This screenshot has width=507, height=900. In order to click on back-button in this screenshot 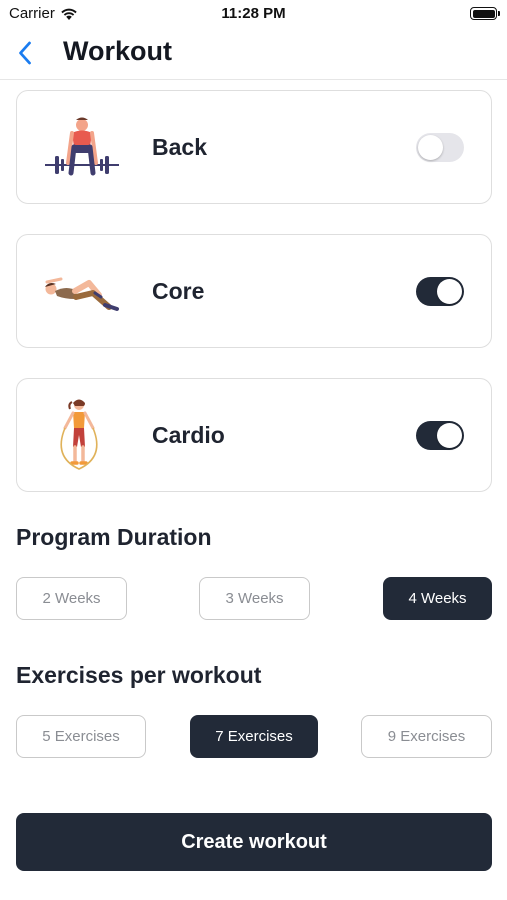, I will do `click(25, 53)`.